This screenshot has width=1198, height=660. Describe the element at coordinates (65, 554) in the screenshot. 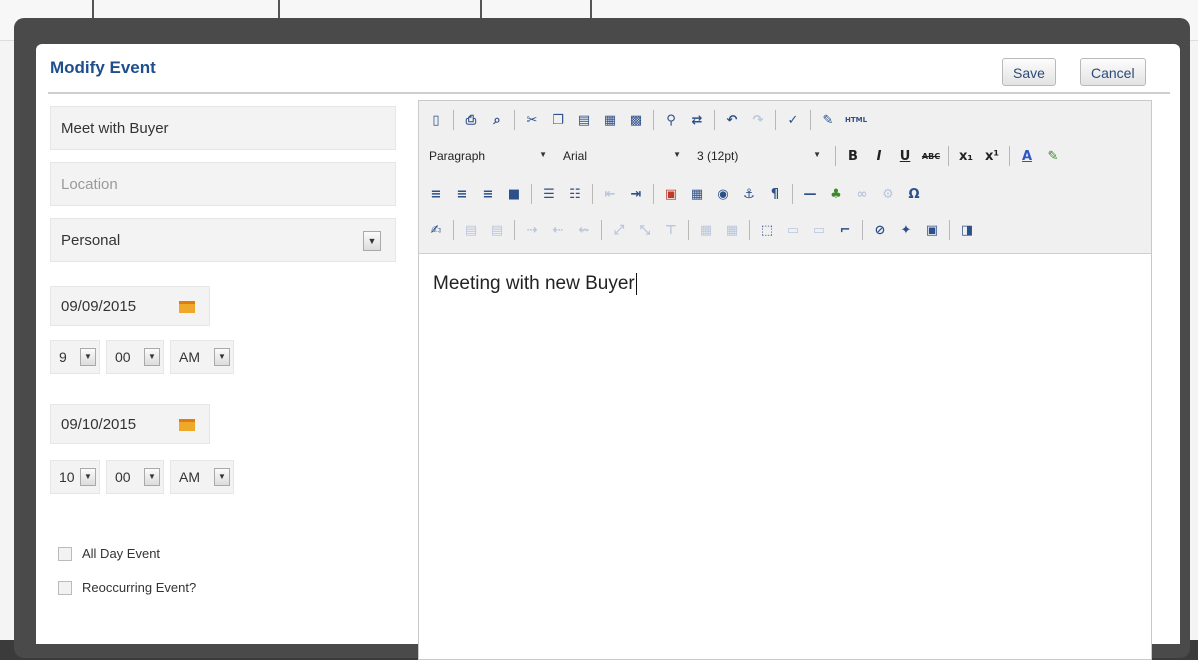

I see `all-day-checkbox` at that location.